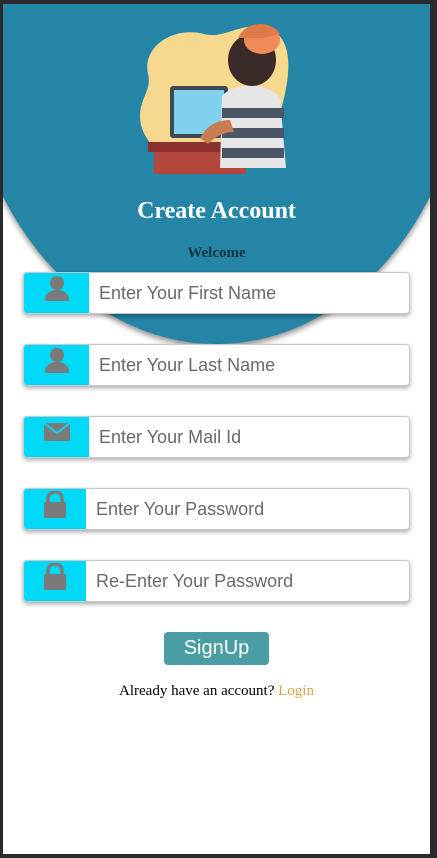 This screenshot has height=858, width=437. What do you see at coordinates (247, 581) in the screenshot?
I see `reenter-password-input` at bounding box center [247, 581].